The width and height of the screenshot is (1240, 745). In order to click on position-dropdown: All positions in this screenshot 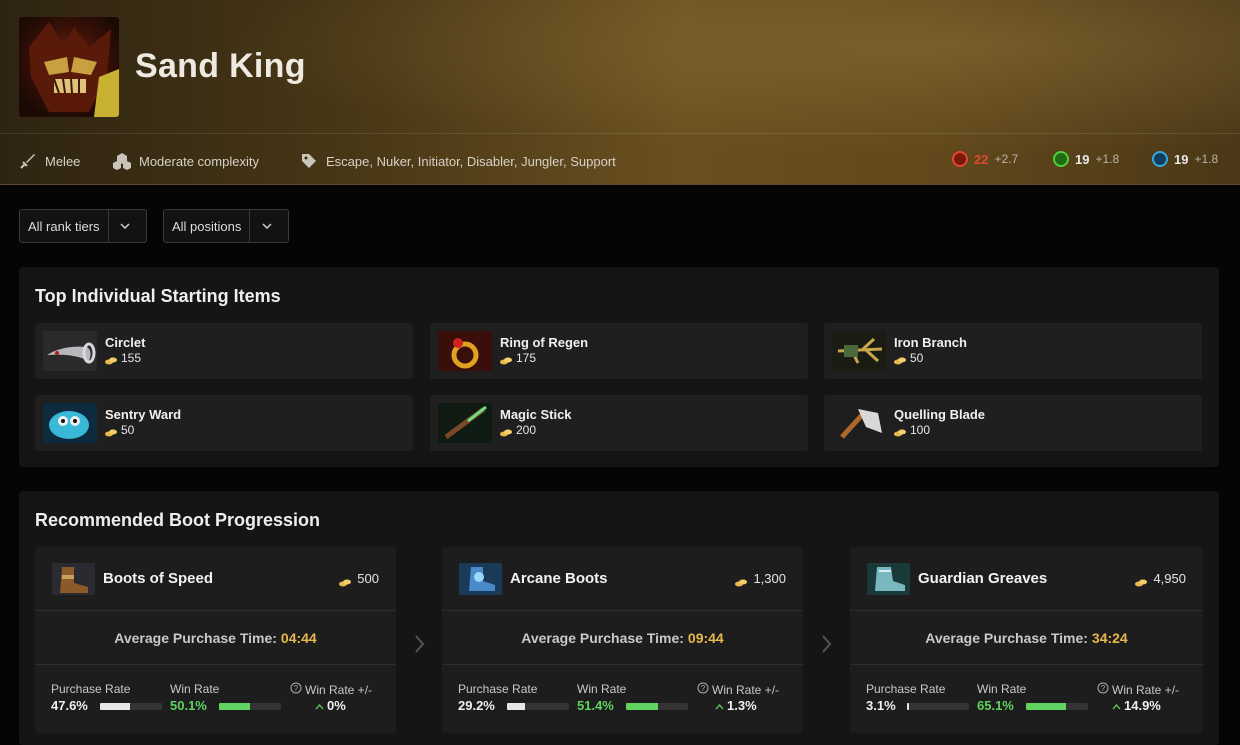, I will do `click(226, 226)`.